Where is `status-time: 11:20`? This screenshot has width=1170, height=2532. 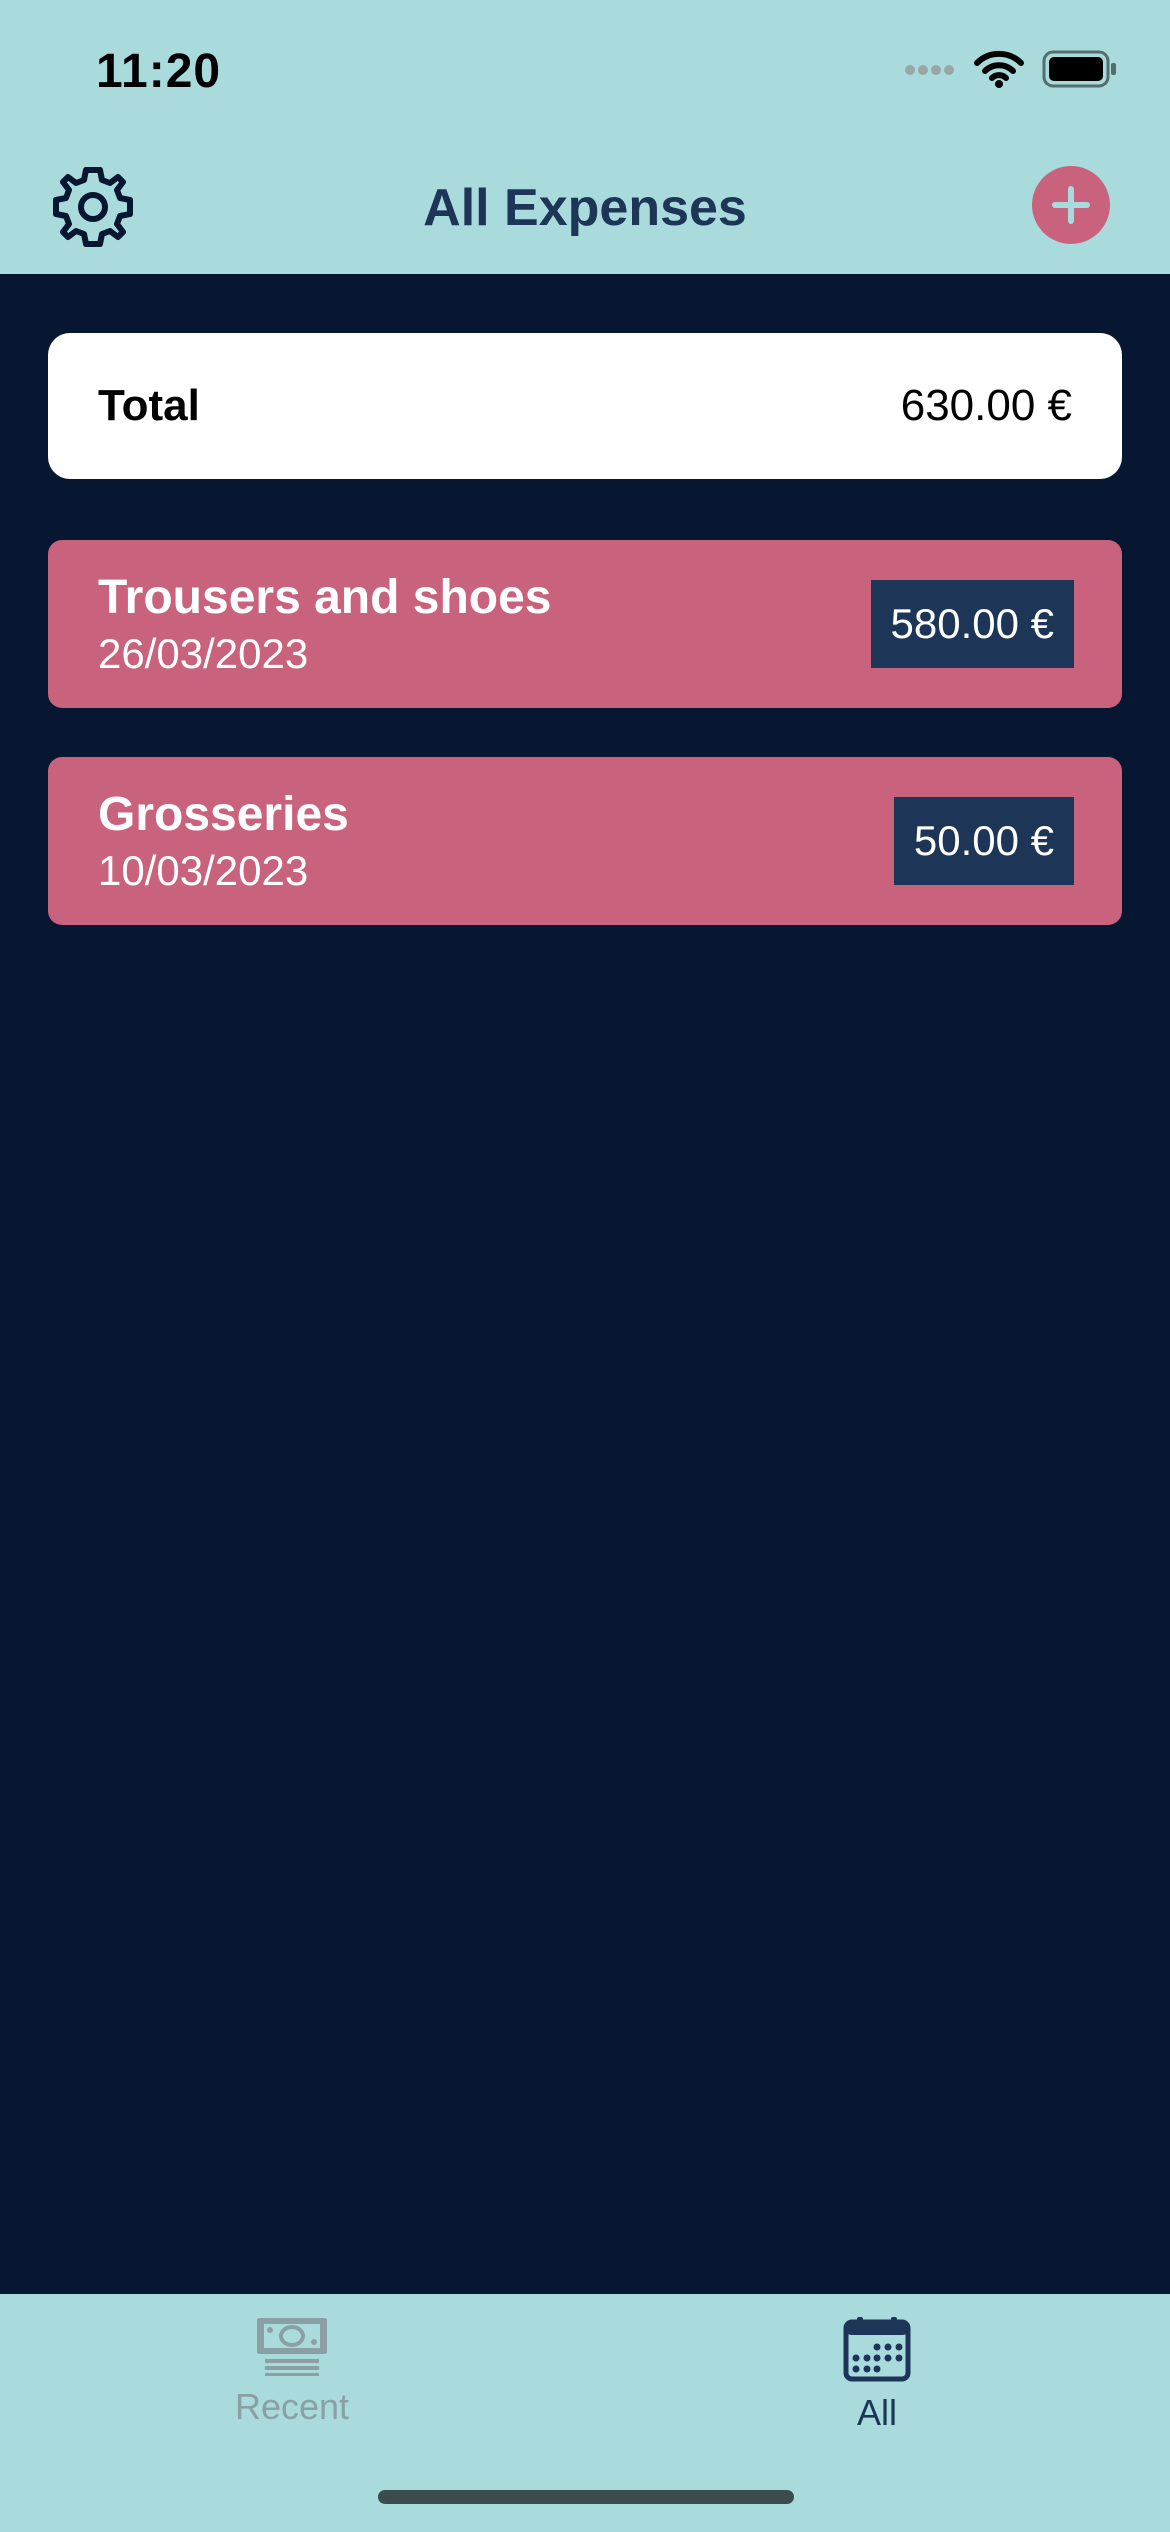
status-time: 11:20 is located at coordinates (159, 71).